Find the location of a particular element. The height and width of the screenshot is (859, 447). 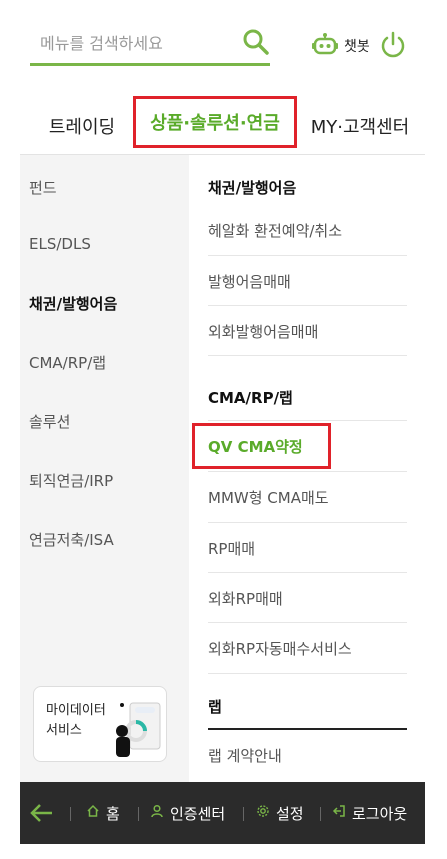

mydata-illustration is located at coordinates (139, 728).